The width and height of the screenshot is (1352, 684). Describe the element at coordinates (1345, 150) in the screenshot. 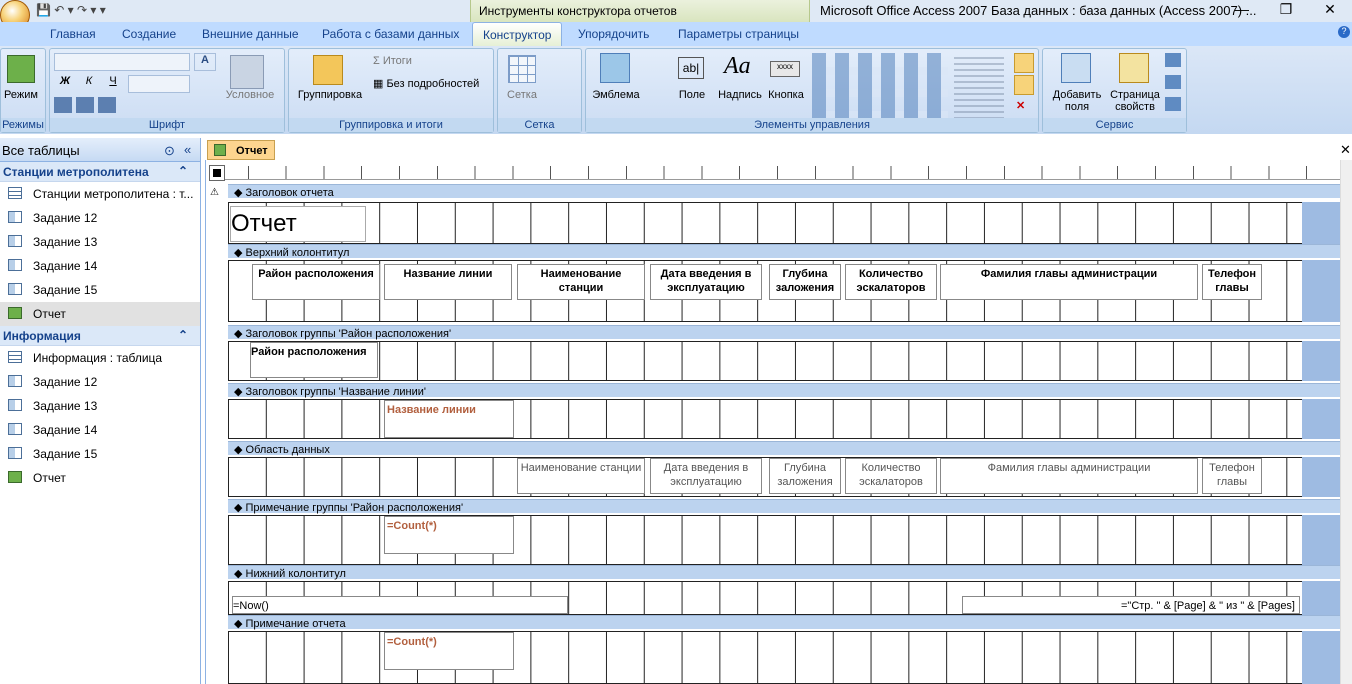

I see `close-document-icon: ✕` at that location.